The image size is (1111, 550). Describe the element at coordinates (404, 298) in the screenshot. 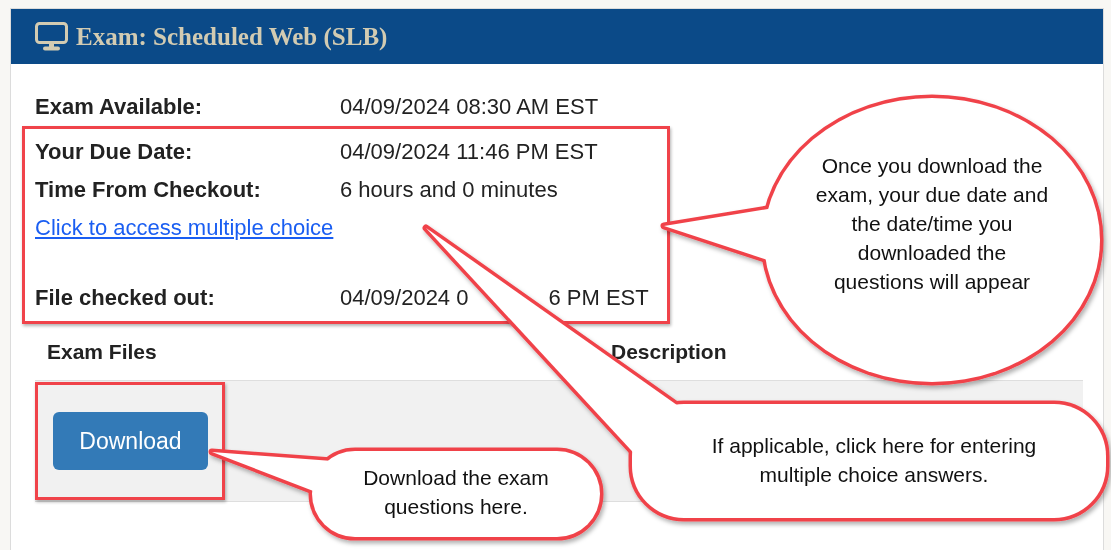

I see `field-value: 04/09/2024 0` at that location.